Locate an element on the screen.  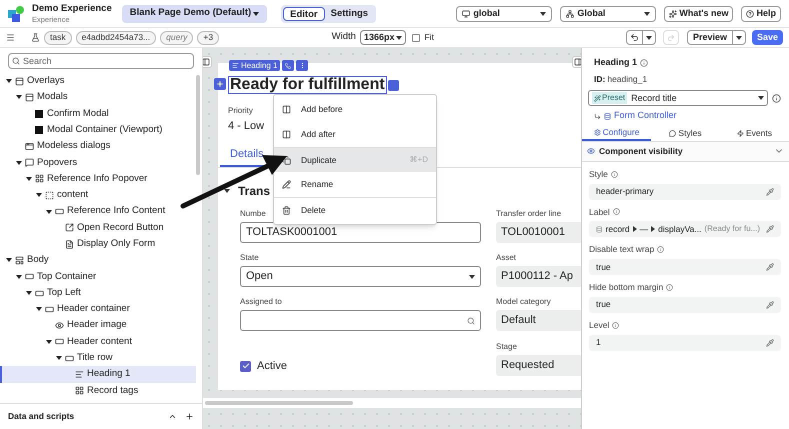
lookup-field is located at coordinates (360, 320).